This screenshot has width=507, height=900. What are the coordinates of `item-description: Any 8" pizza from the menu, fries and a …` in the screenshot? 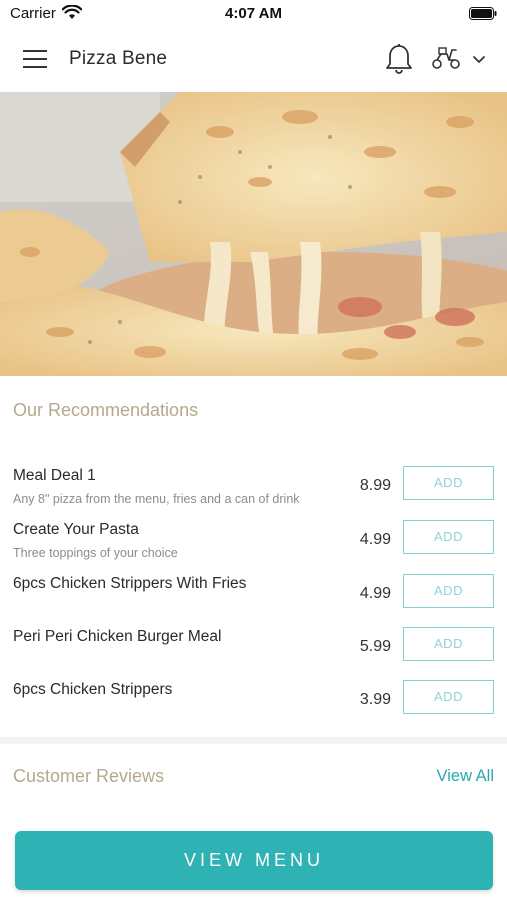 It's located at (156, 499).